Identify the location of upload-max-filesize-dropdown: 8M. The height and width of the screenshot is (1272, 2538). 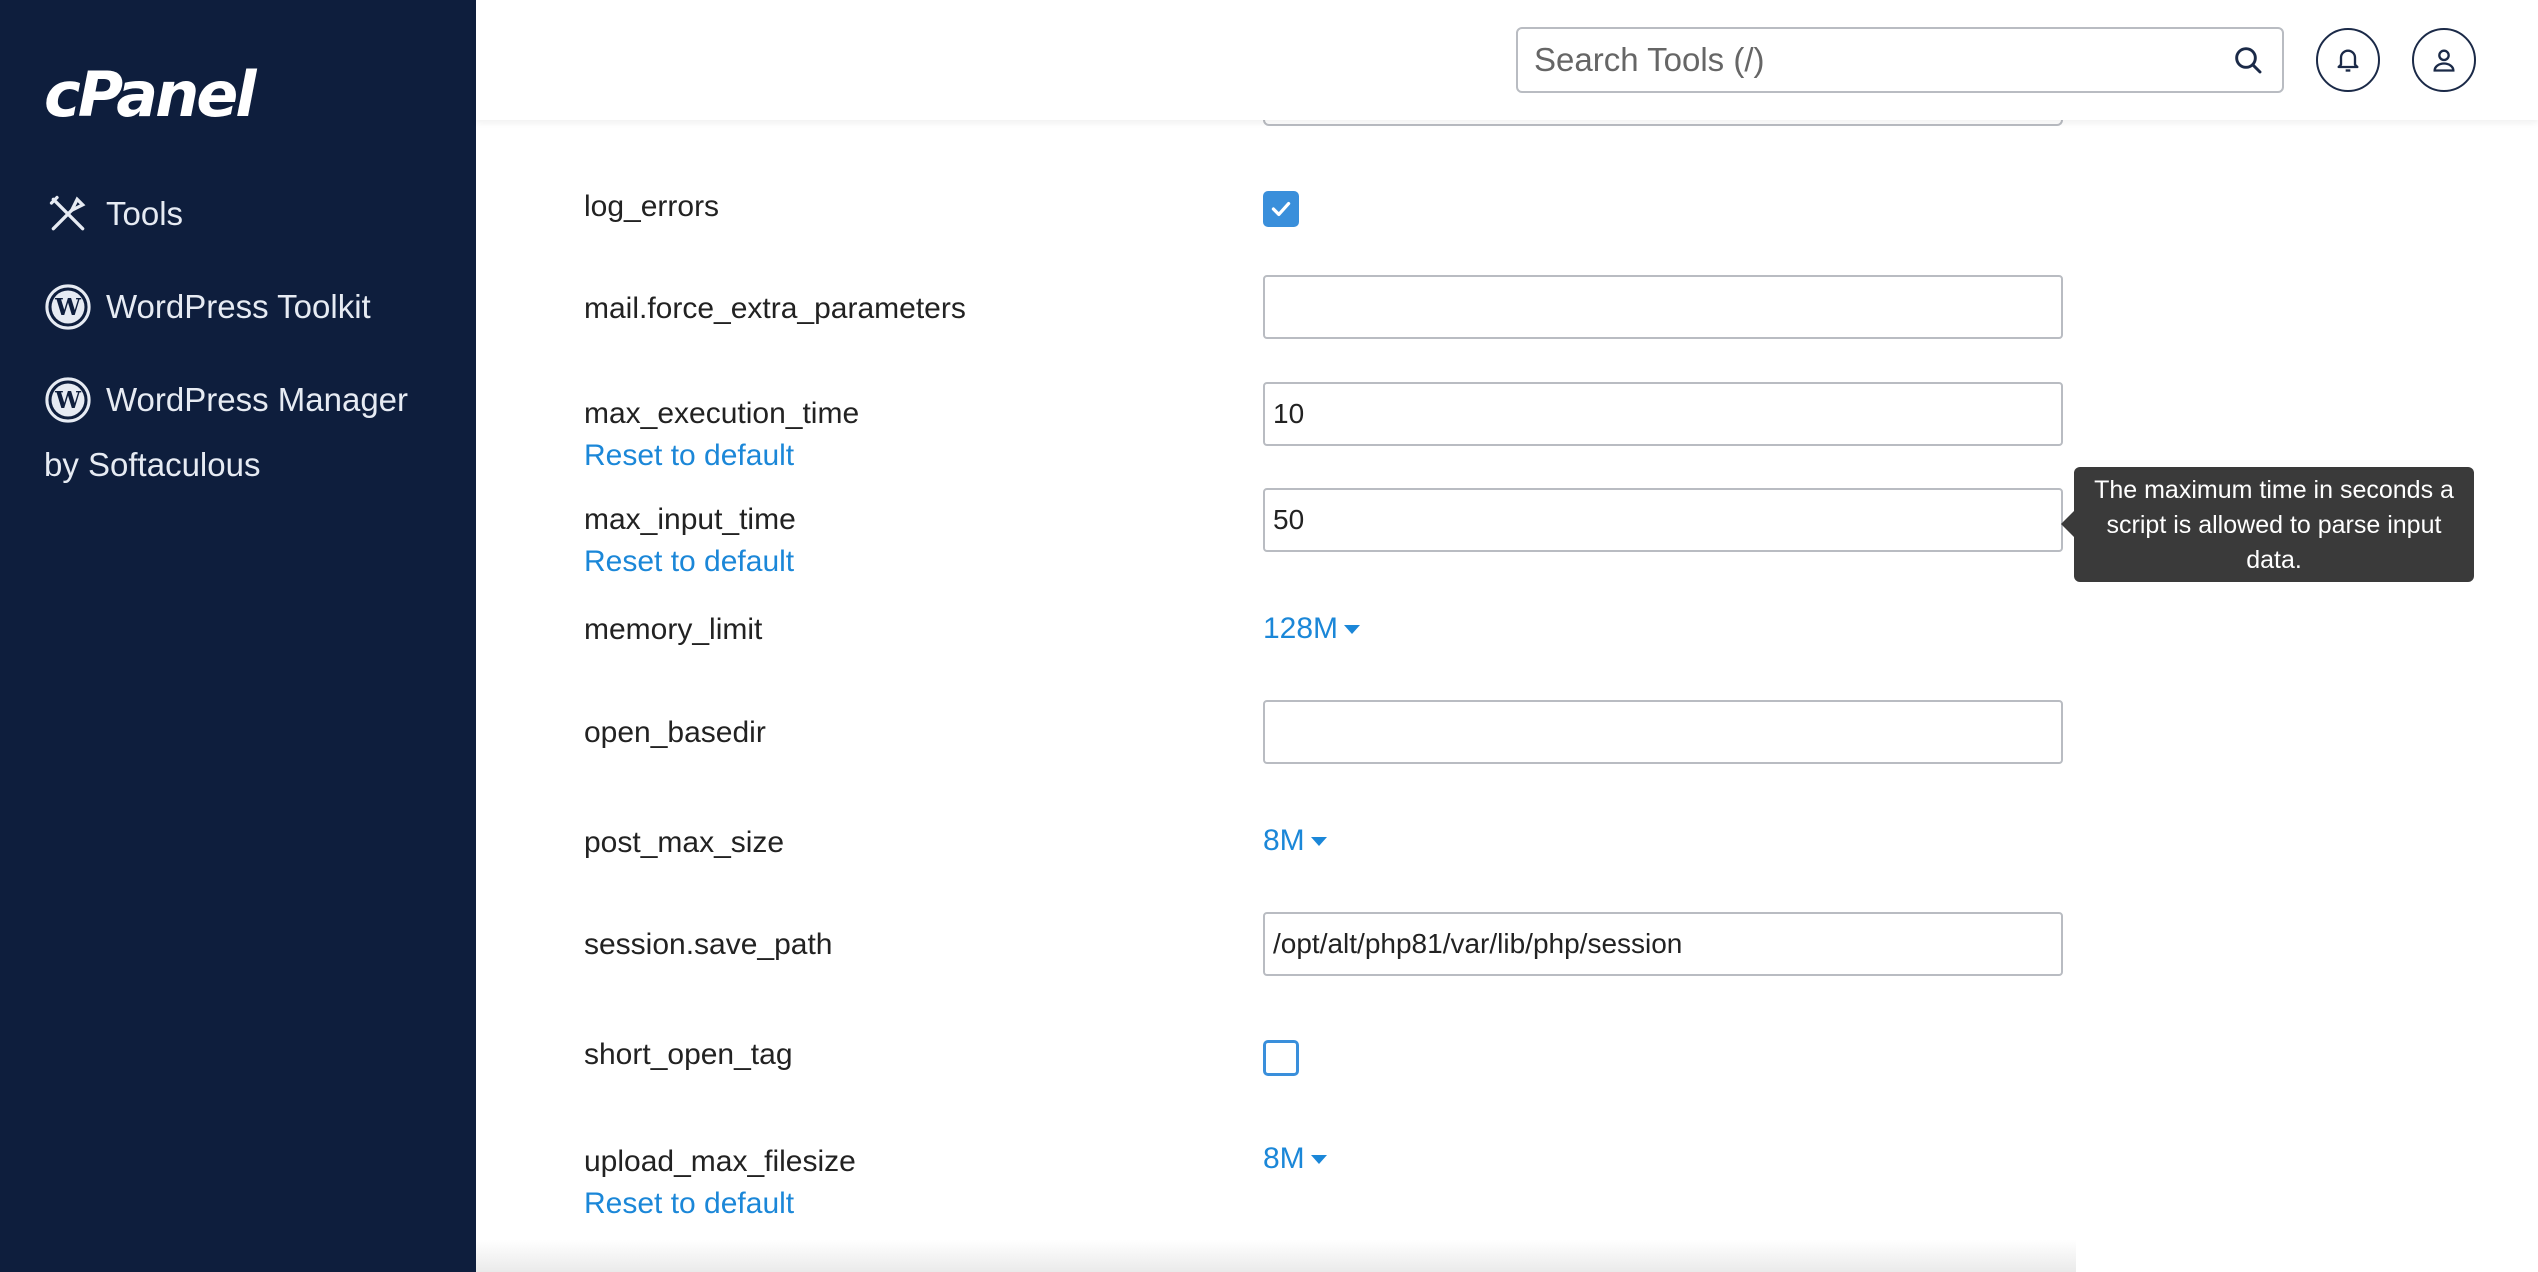
(1295, 1159).